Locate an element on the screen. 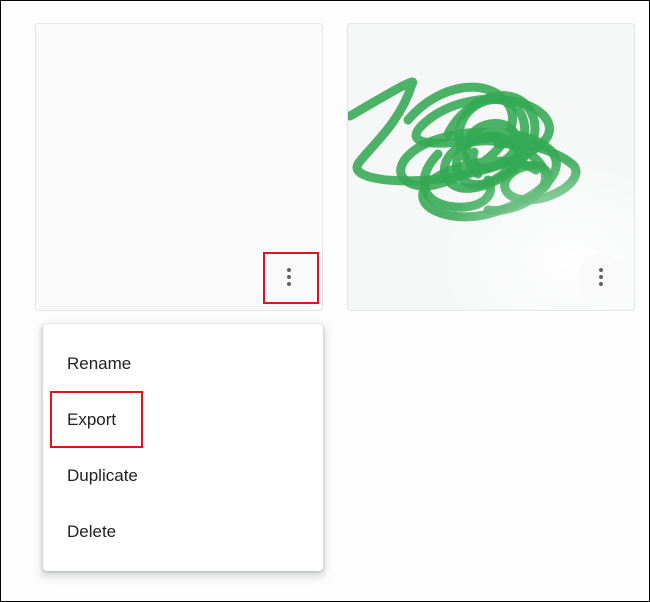  menu-item-delete: Delete is located at coordinates (183, 532).